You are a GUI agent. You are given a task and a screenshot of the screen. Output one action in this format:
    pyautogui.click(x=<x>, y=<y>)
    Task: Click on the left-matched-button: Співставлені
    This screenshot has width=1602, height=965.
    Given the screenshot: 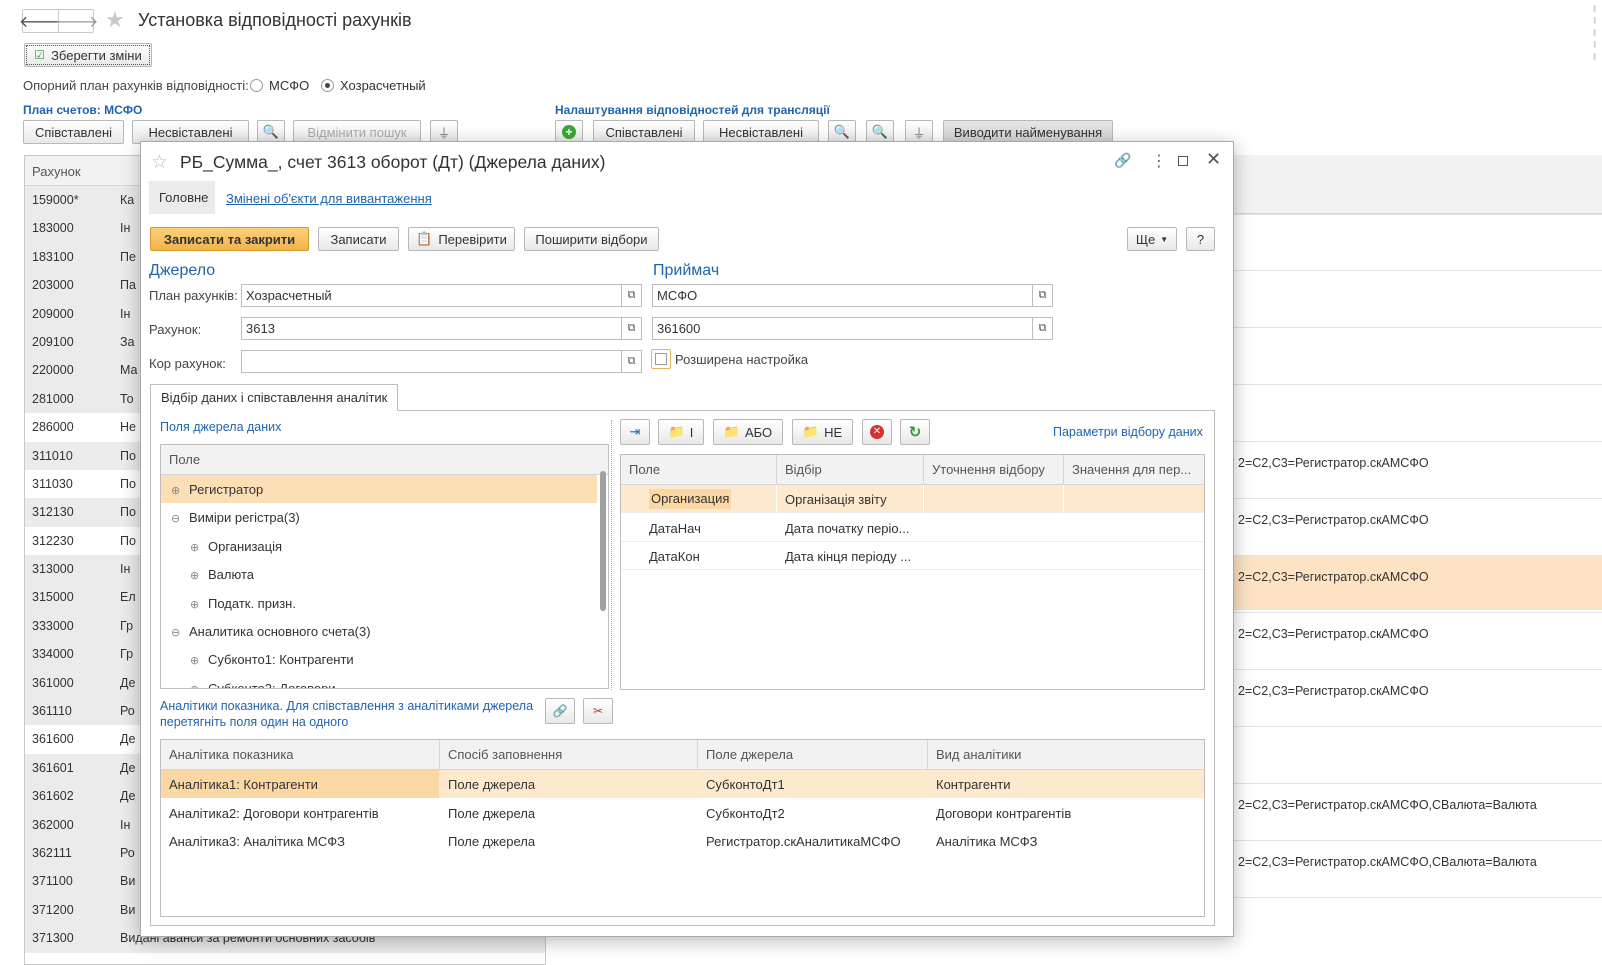 What is the action you would take?
    pyautogui.click(x=73, y=132)
    